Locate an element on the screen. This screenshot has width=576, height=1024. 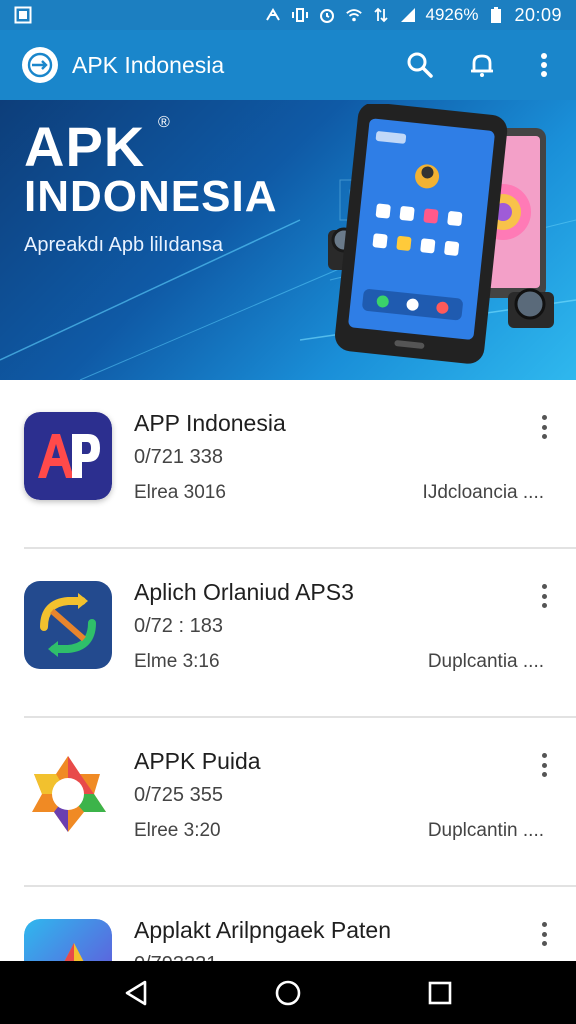
app-title: APPK Puida is located at coordinates (197, 761).